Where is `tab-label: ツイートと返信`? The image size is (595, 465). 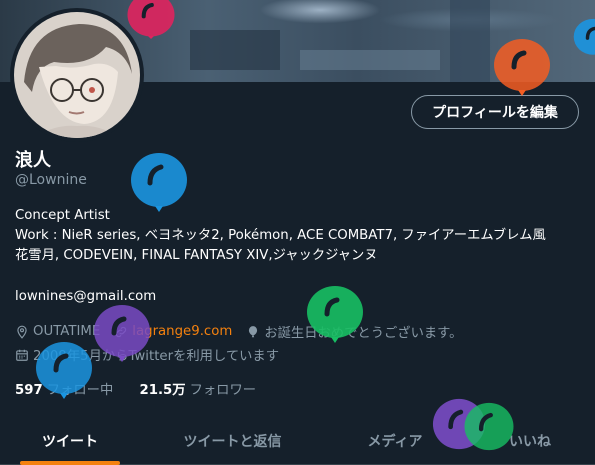
tab-label: ツイートと返信 is located at coordinates (232, 442).